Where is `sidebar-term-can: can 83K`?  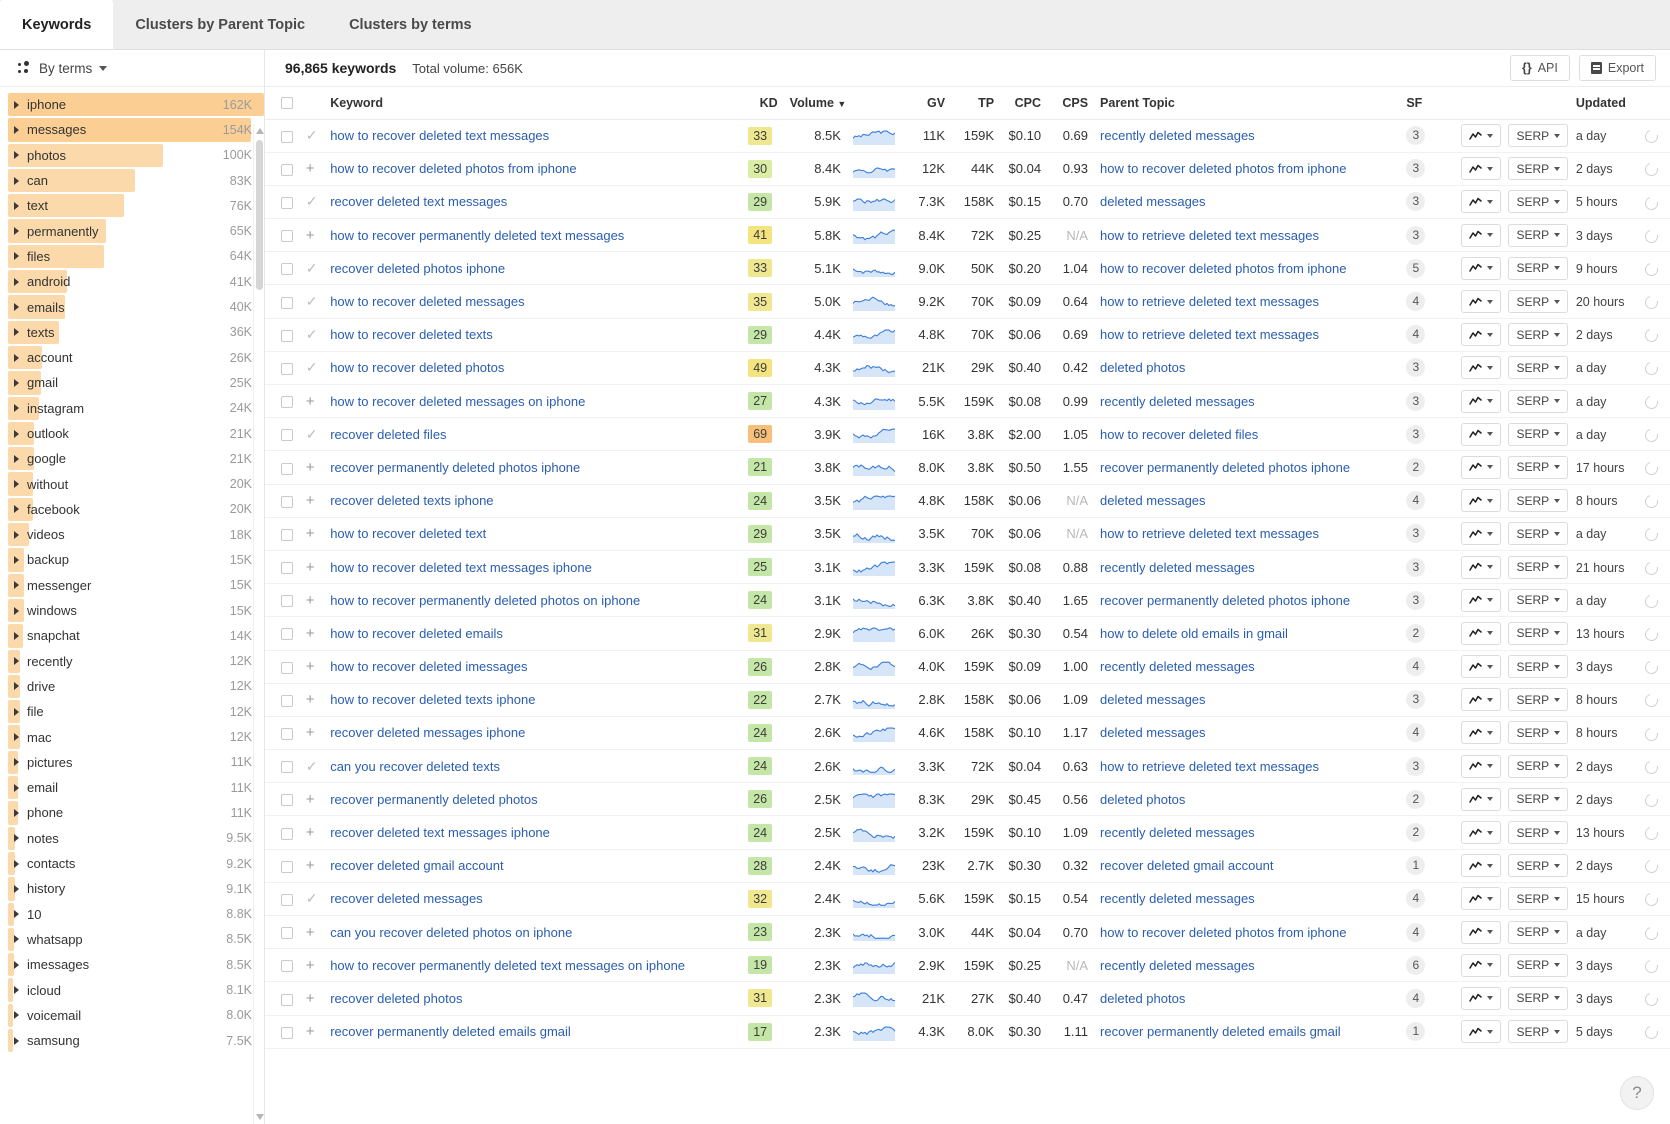
sidebar-term-can: can 83K is located at coordinates (132, 180).